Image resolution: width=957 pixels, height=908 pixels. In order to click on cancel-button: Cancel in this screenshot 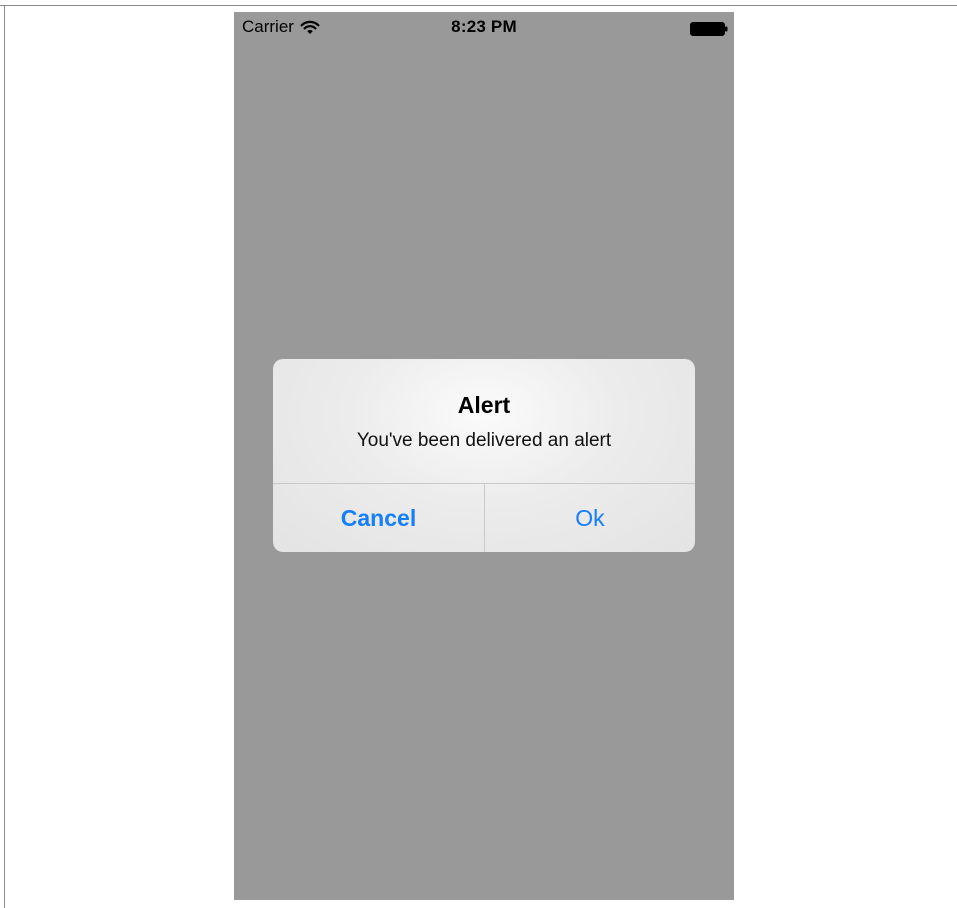, I will do `click(378, 518)`.